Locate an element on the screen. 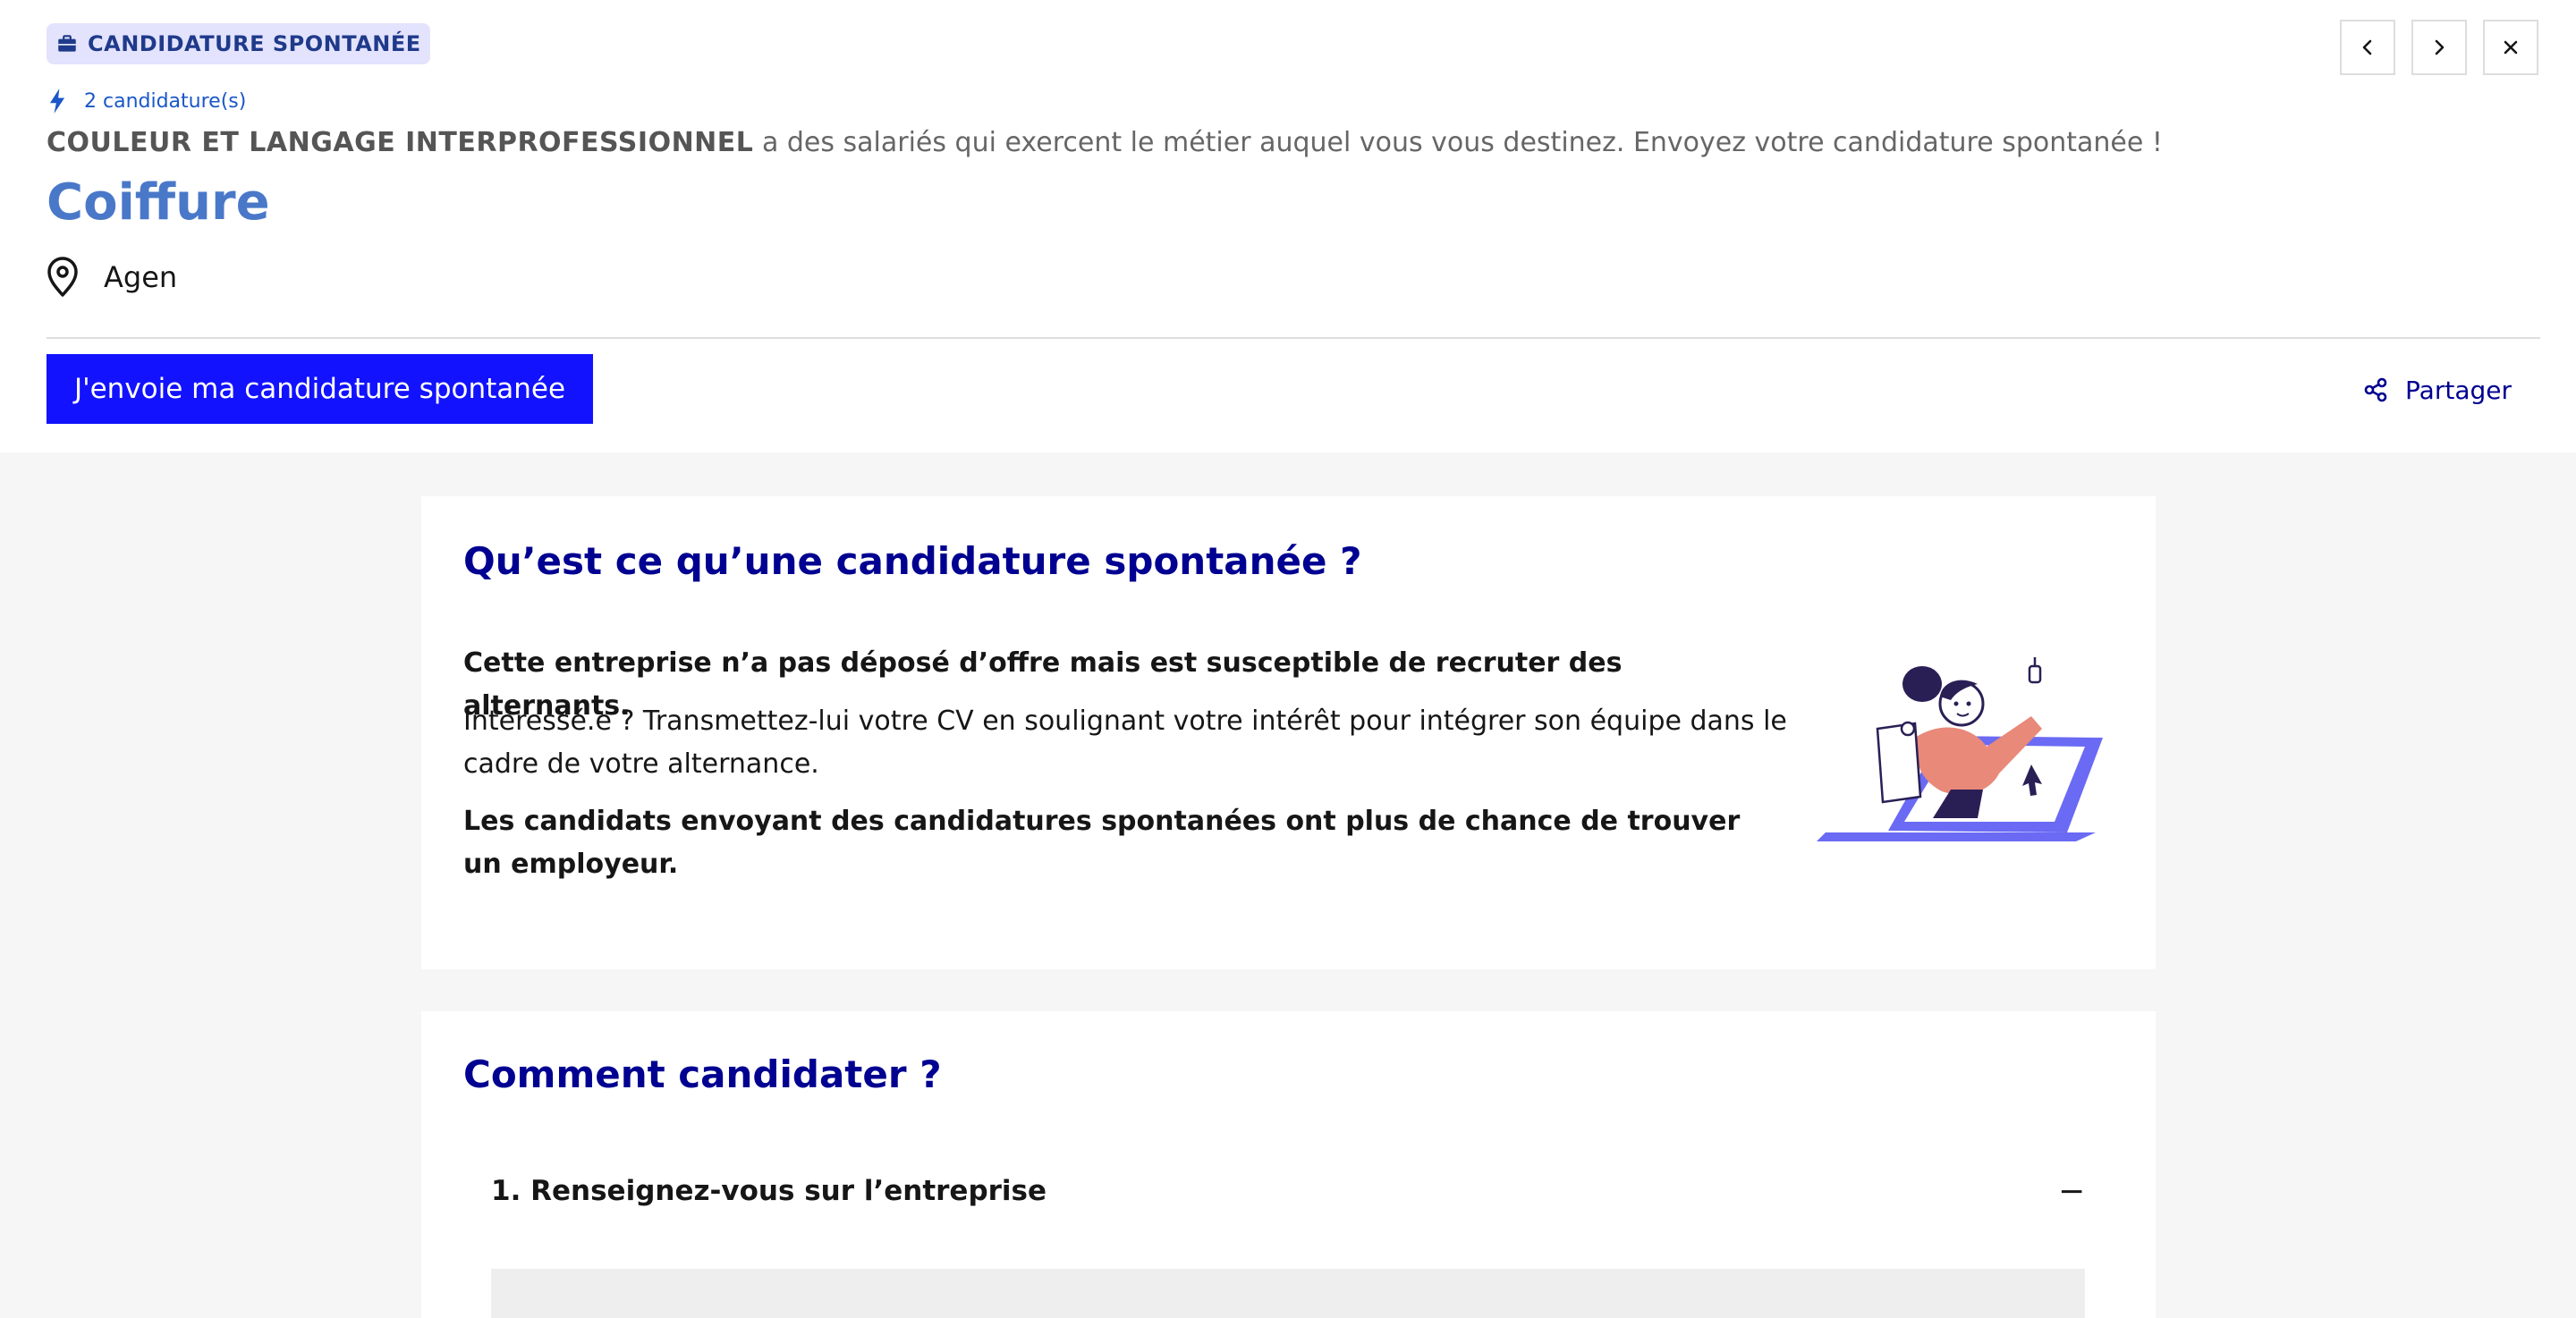  accordion-step-1-title: 1. Renseignez-vous sur l’entreprise is located at coordinates (769, 1191).